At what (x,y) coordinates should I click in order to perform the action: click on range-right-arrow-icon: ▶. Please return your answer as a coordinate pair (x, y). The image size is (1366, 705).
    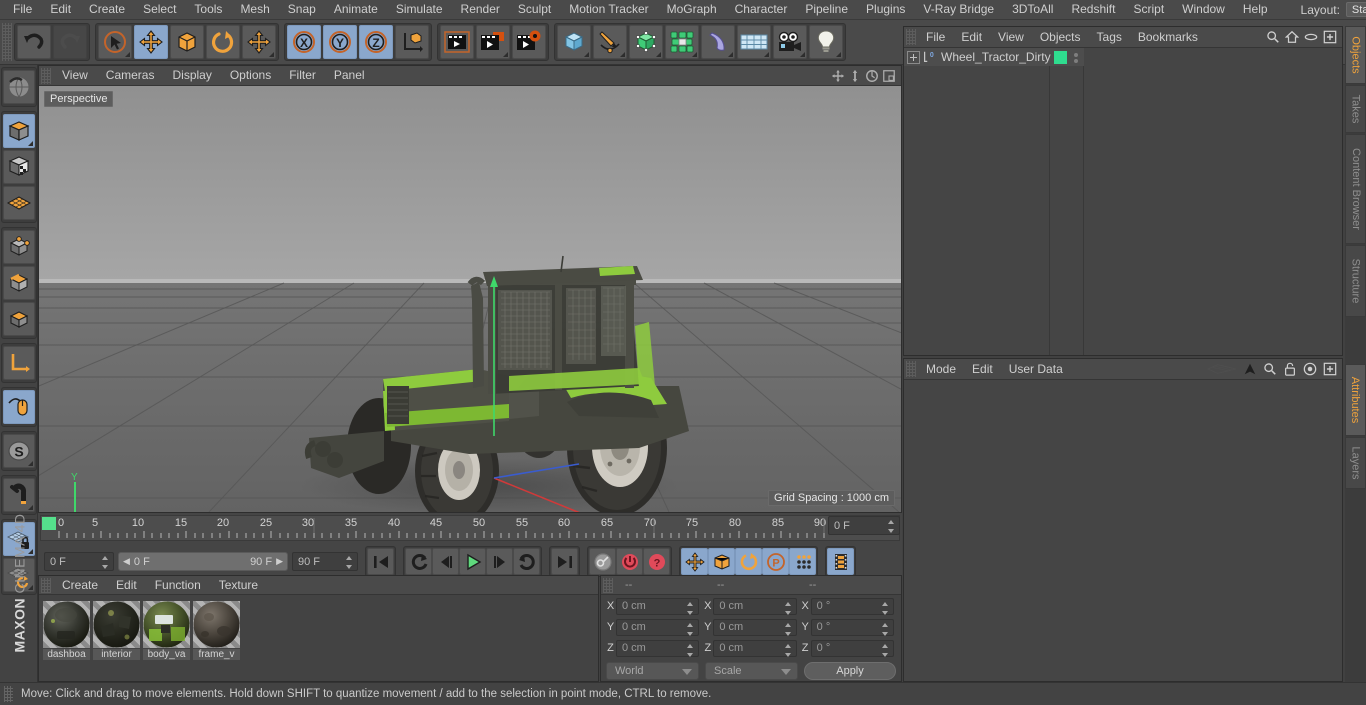
    Looking at the image, I should click on (279, 561).